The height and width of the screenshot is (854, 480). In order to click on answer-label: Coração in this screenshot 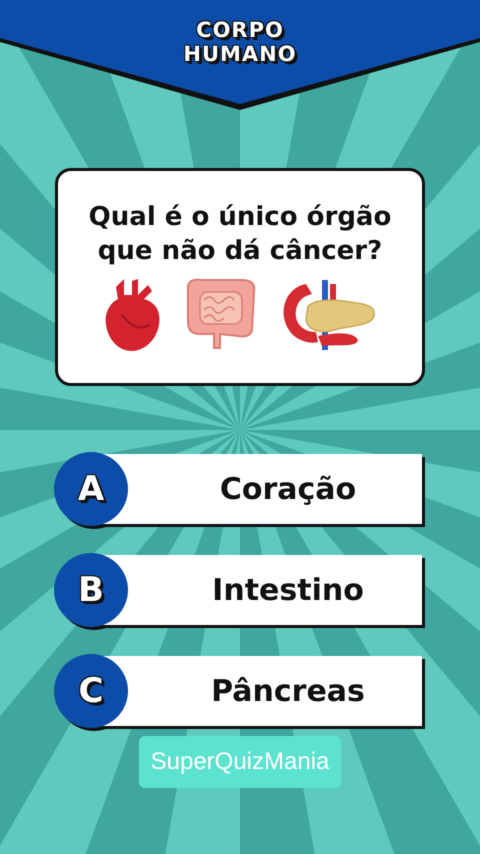, I will do `click(288, 489)`.